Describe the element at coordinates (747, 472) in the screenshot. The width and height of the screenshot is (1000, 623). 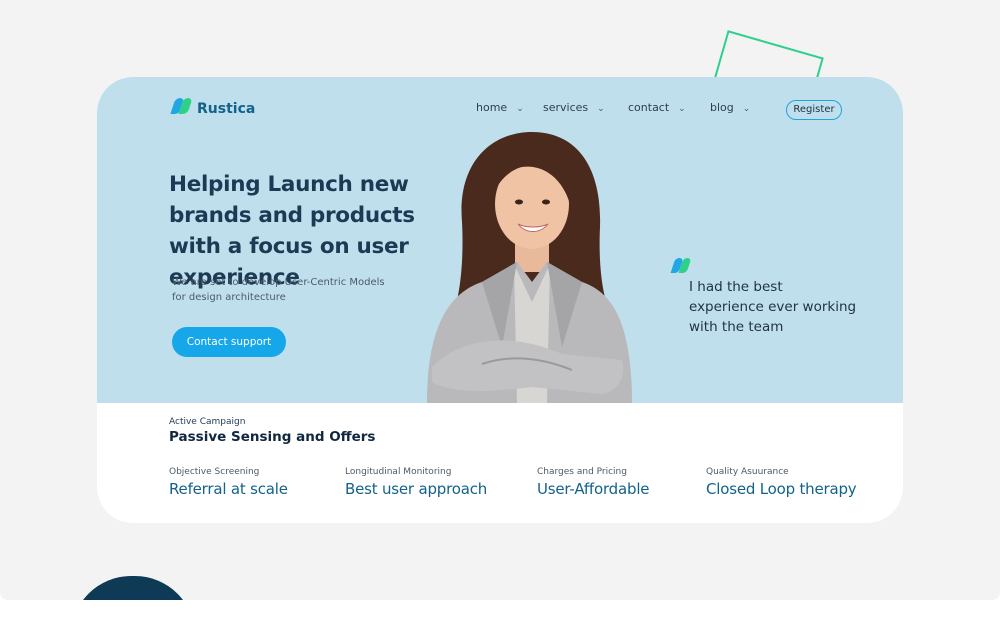
I see `feature-label: Quality Asuurance` at that location.